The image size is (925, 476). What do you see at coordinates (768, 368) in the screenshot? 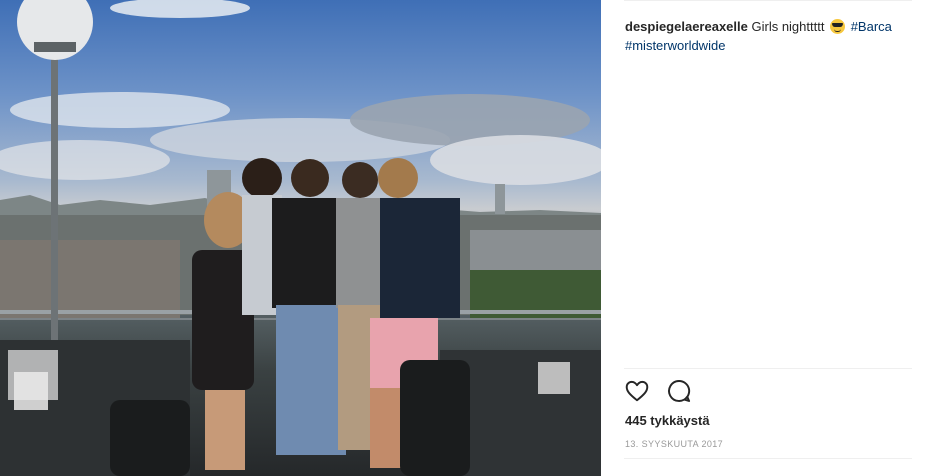
I see `actions-divider` at bounding box center [768, 368].